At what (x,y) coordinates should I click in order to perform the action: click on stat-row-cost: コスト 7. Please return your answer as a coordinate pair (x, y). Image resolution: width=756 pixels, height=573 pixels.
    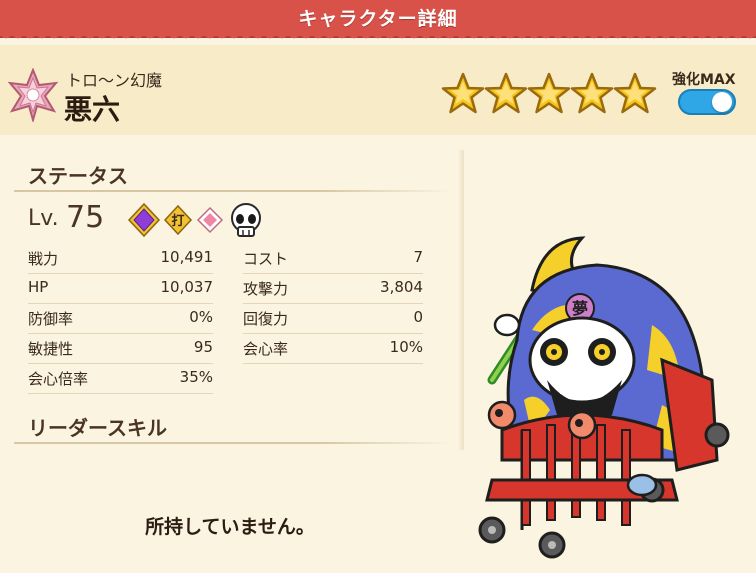
    Looking at the image, I should click on (333, 259).